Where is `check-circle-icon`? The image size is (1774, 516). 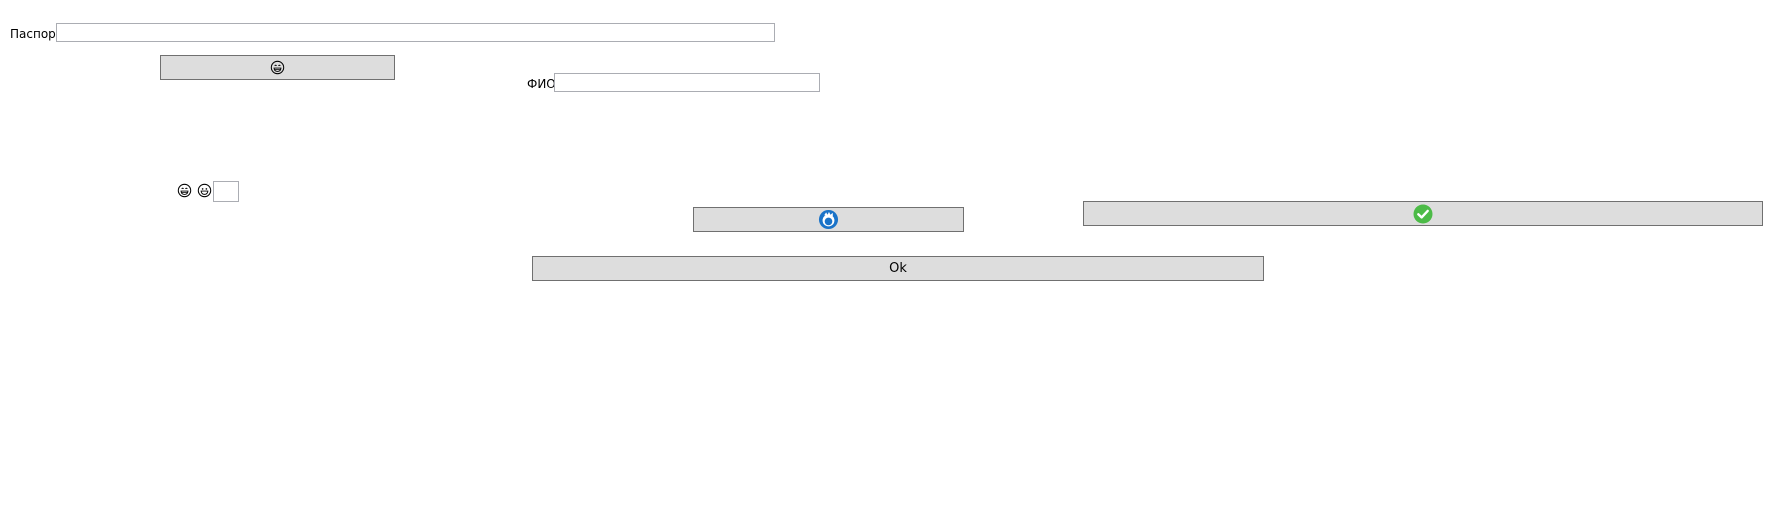
check-circle-icon is located at coordinates (1423, 214).